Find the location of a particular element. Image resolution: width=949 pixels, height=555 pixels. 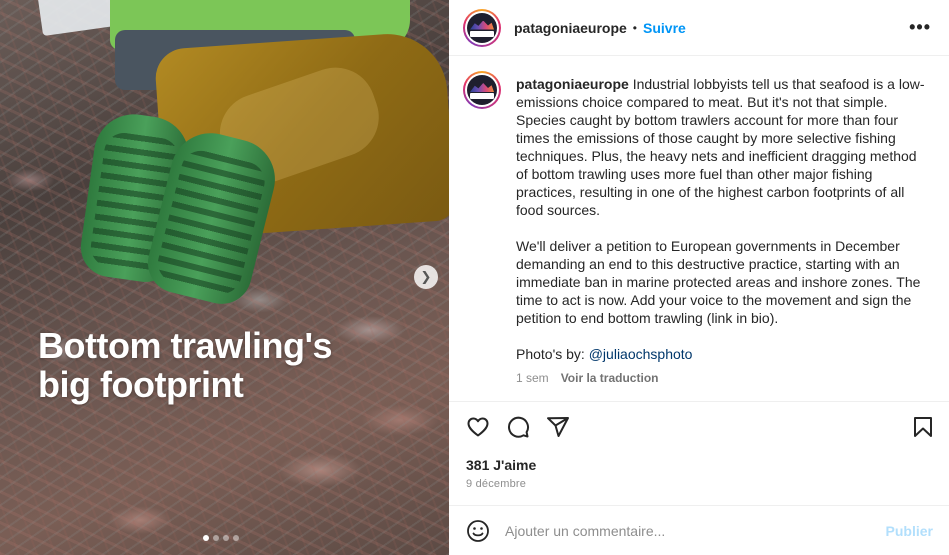

post-headline: Bottom trawling's big footprint is located at coordinates (185, 365).